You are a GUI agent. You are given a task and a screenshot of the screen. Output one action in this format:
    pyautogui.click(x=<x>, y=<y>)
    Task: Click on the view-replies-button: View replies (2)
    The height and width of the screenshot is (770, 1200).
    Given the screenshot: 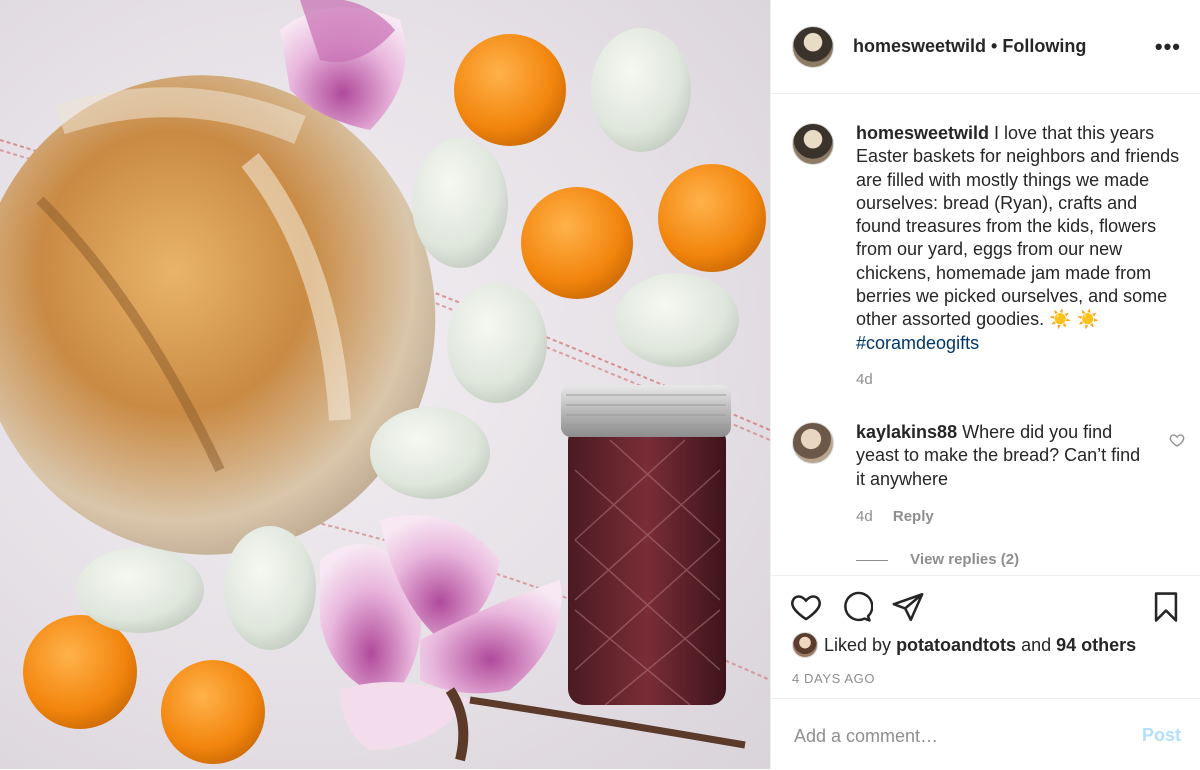 What is the action you would take?
    pyautogui.click(x=937, y=559)
    